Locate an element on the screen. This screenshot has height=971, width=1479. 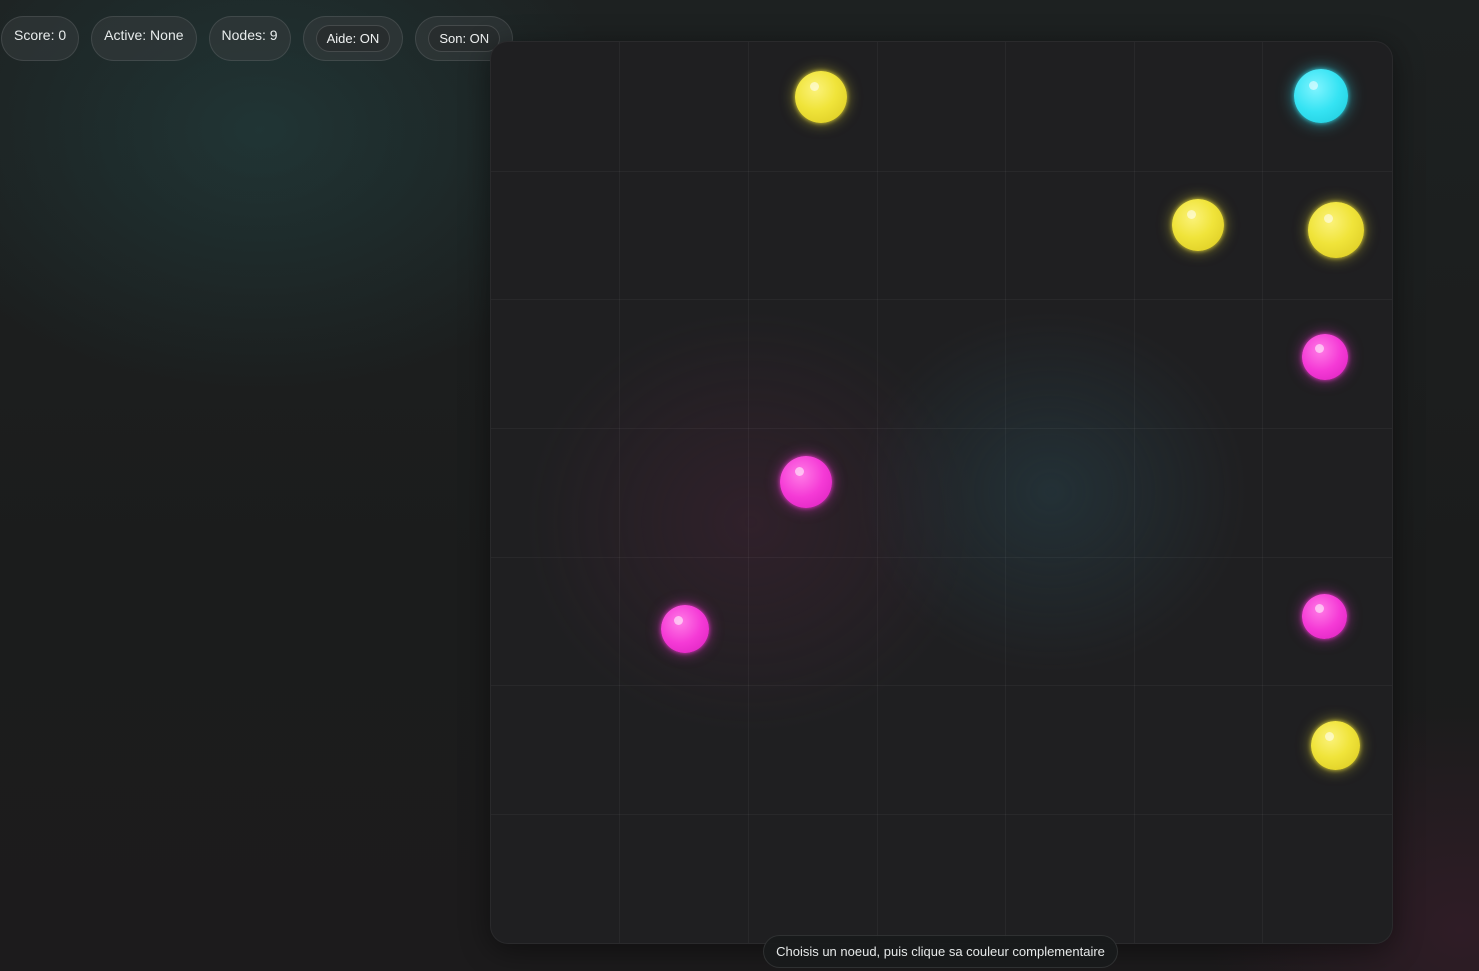
node-cyan is located at coordinates (1321, 96).